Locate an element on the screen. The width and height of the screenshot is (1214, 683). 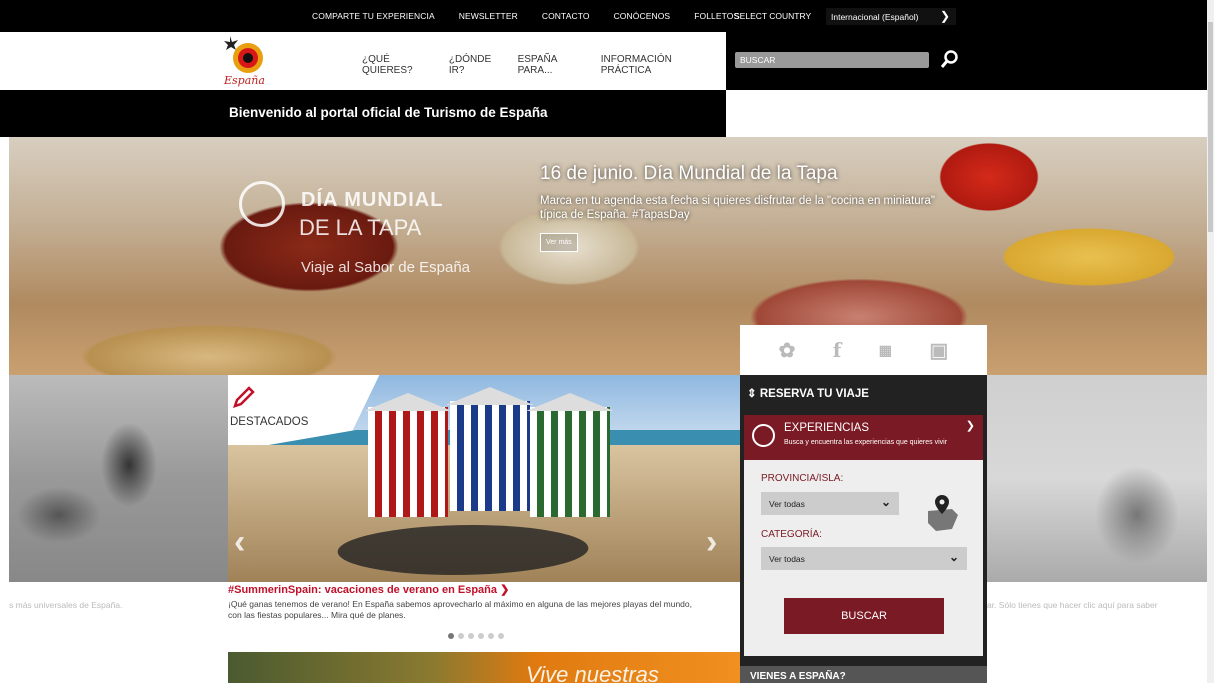
vienes-a-espana-section: VIENES A ESPAÑA? is located at coordinates (863, 674).